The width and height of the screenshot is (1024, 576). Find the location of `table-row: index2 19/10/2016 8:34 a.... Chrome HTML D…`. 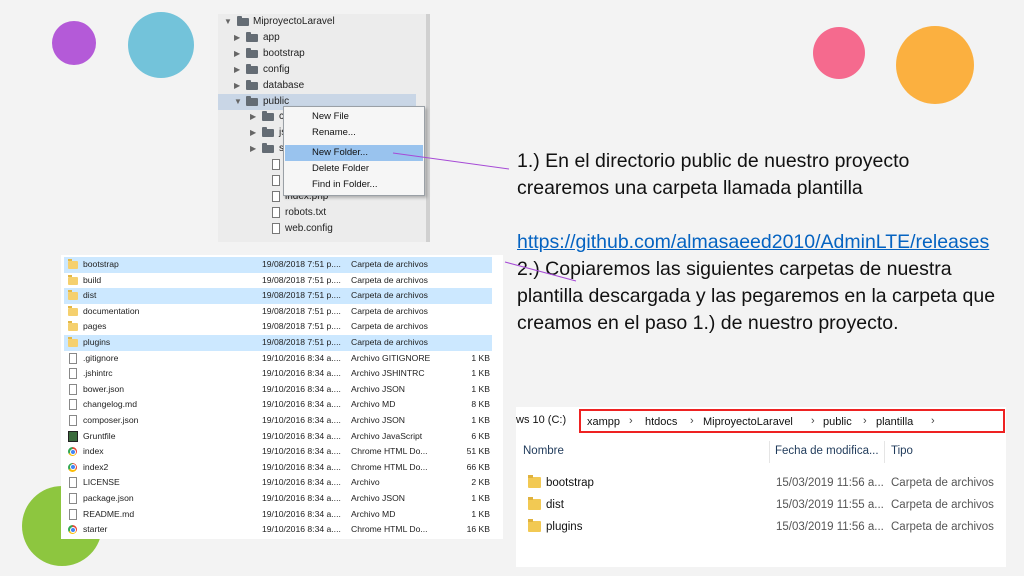

table-row: index2 19/10/2016 8:34 a.... Chrome HTML D… is located at coordinates (278, 468).